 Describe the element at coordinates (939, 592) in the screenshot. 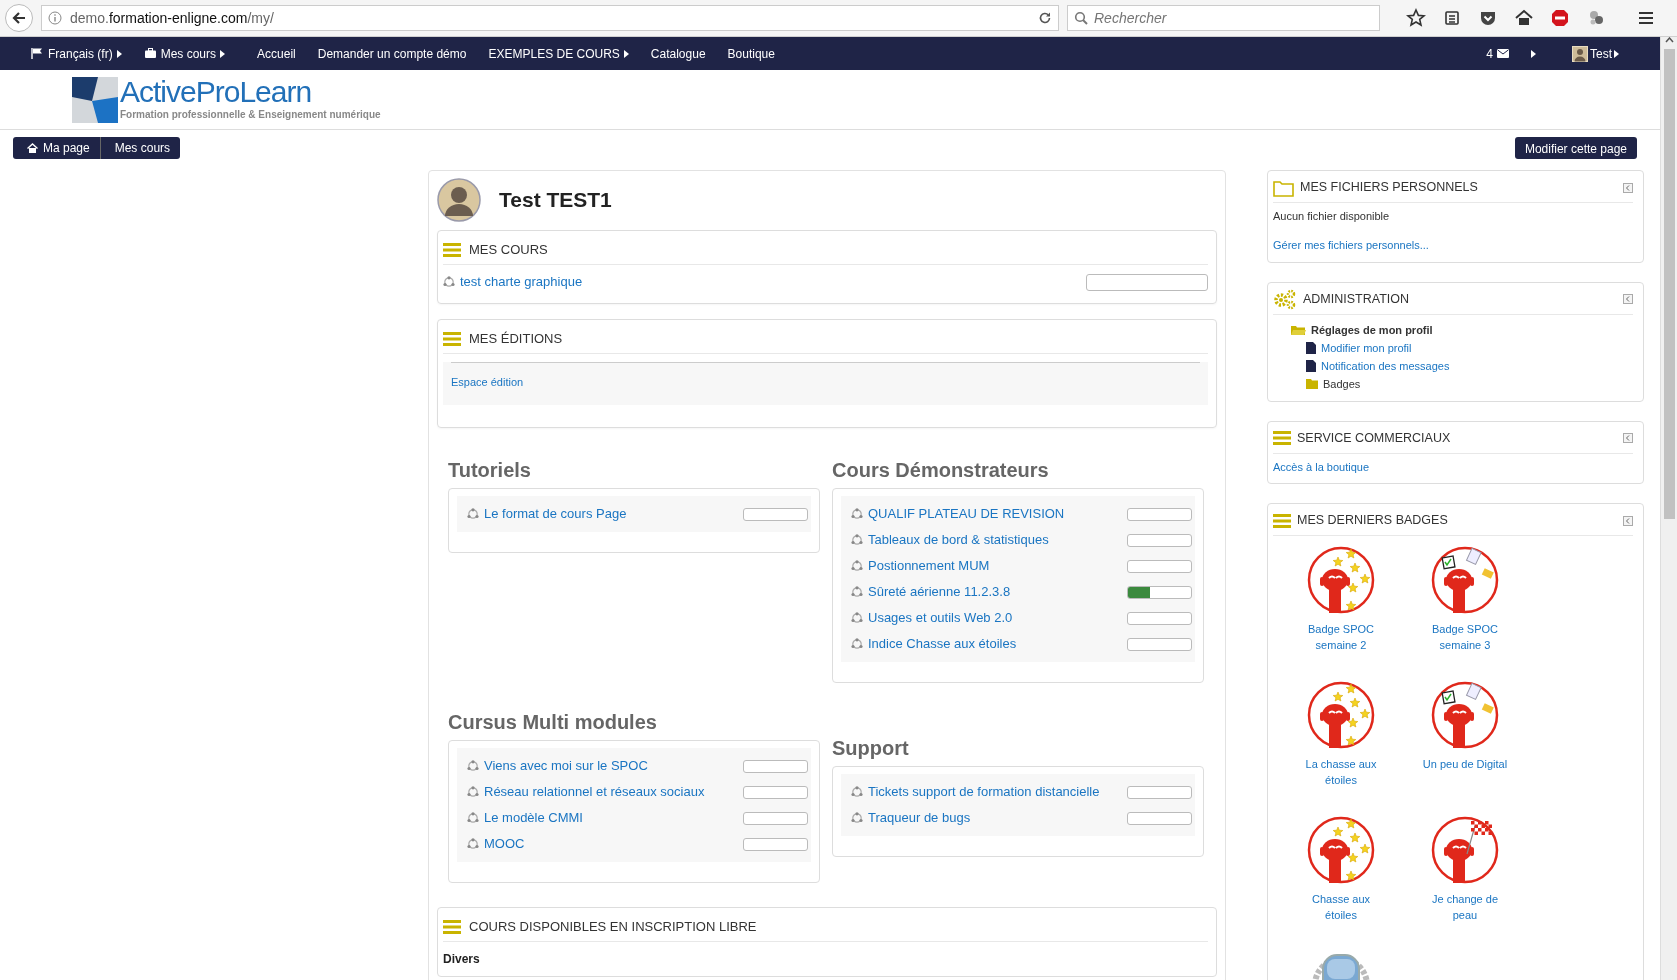

I see `course-link: Sûreté aérienne 11.2.3.8` at that location.